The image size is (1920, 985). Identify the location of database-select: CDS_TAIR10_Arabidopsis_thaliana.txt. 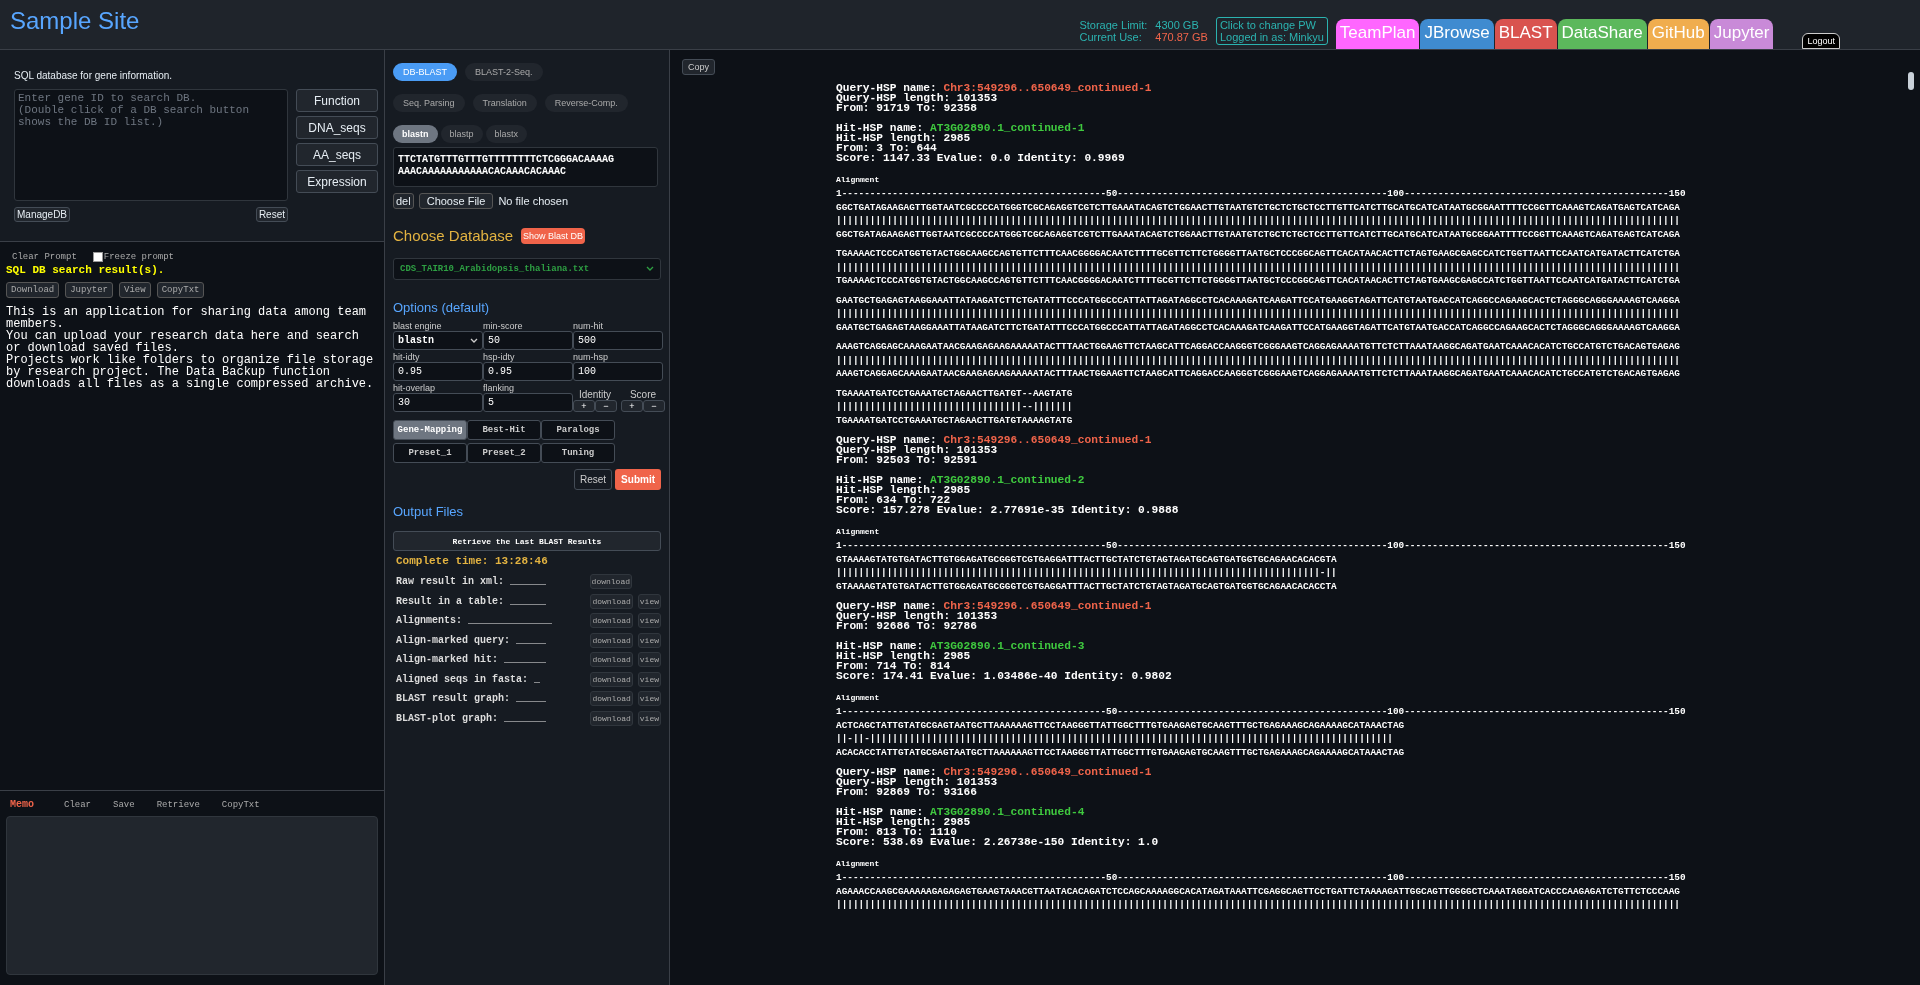
(527, 269).